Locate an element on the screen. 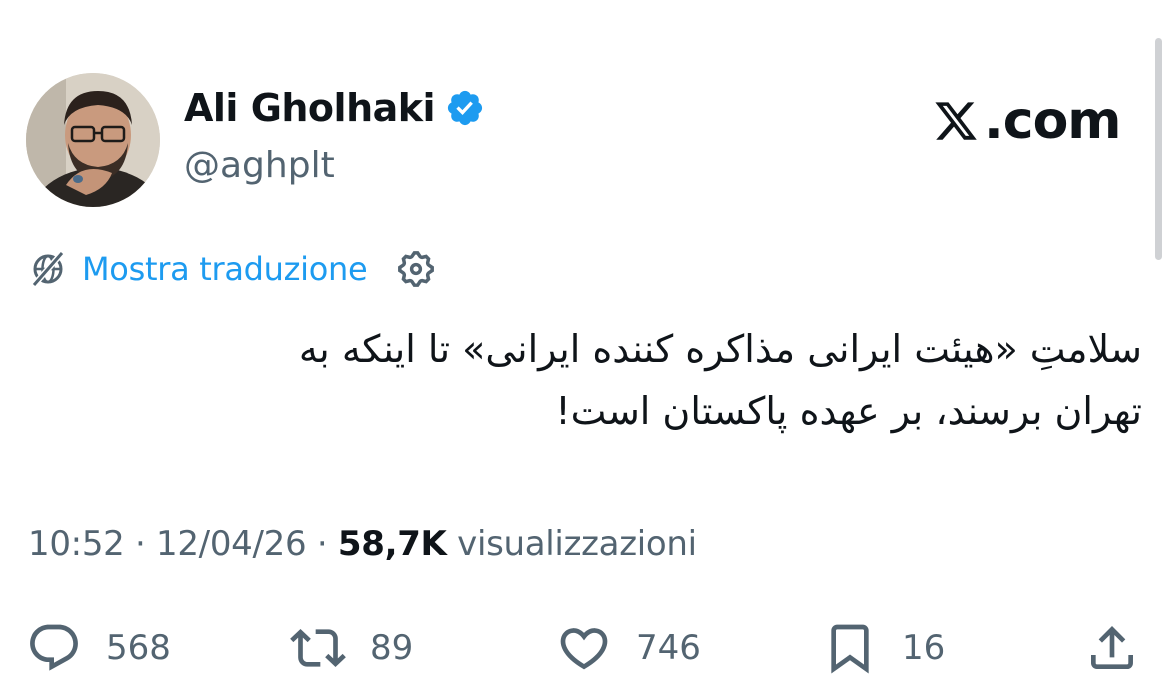 Image resolution: width=1170 pixels, height=699 pixels. bookmark-button: 16 is located at coordinates (883, 648).